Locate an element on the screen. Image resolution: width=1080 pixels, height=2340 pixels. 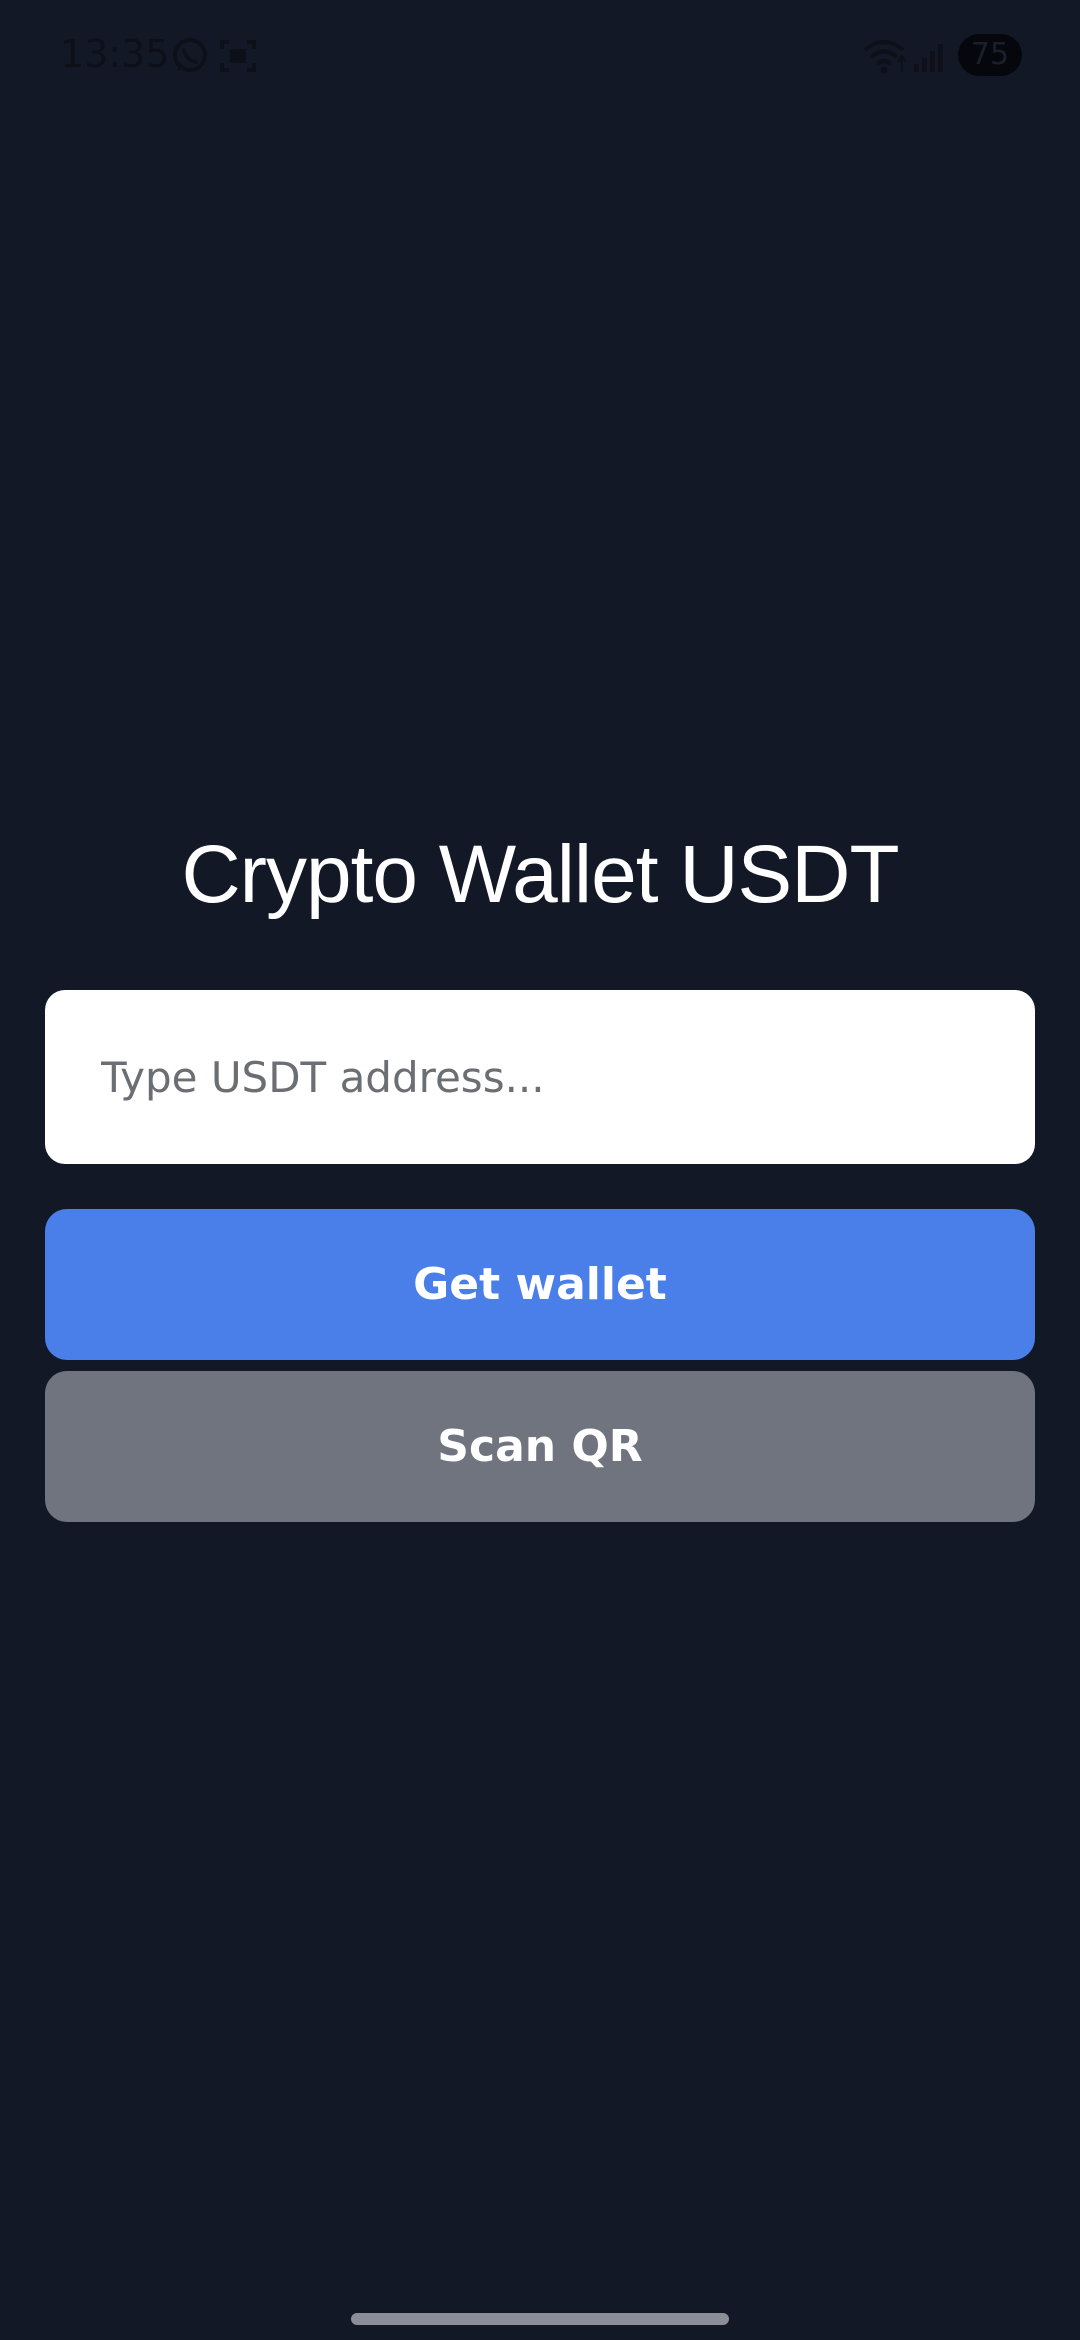
page-title: Crypto Wallet USDT is located at coordinates (540, 874).